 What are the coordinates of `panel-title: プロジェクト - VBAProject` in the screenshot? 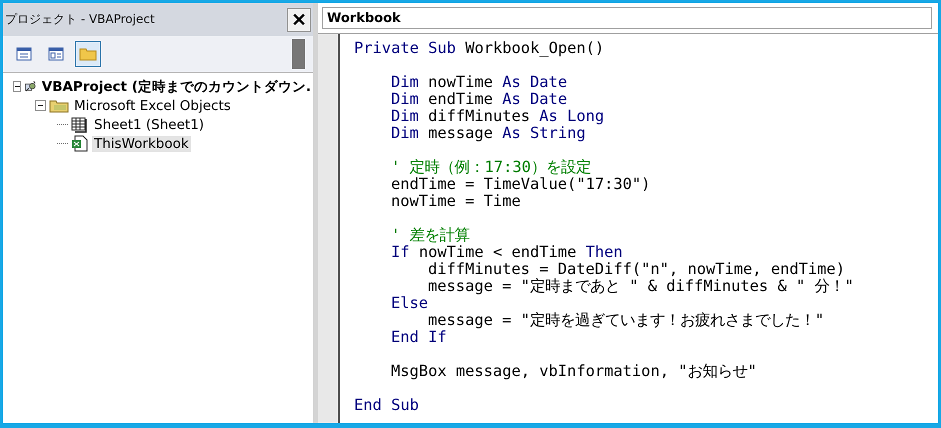 It's located at (80, 19).